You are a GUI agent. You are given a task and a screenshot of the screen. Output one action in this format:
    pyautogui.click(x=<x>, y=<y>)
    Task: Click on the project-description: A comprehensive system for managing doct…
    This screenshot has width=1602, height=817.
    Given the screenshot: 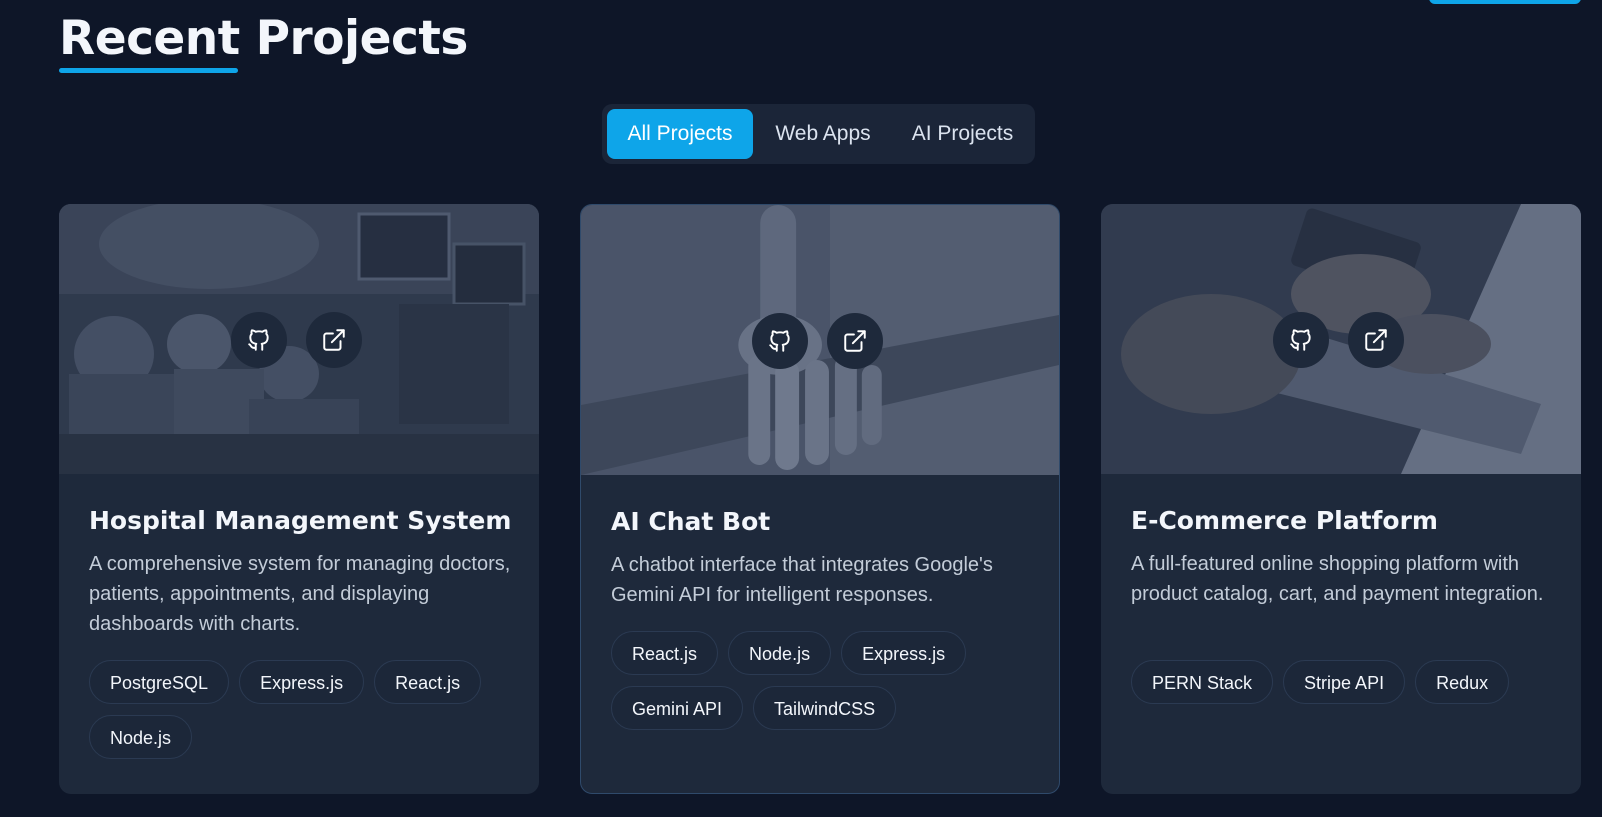 What is the action you would take?
    pyautogui.click(x=300, y=594)
    